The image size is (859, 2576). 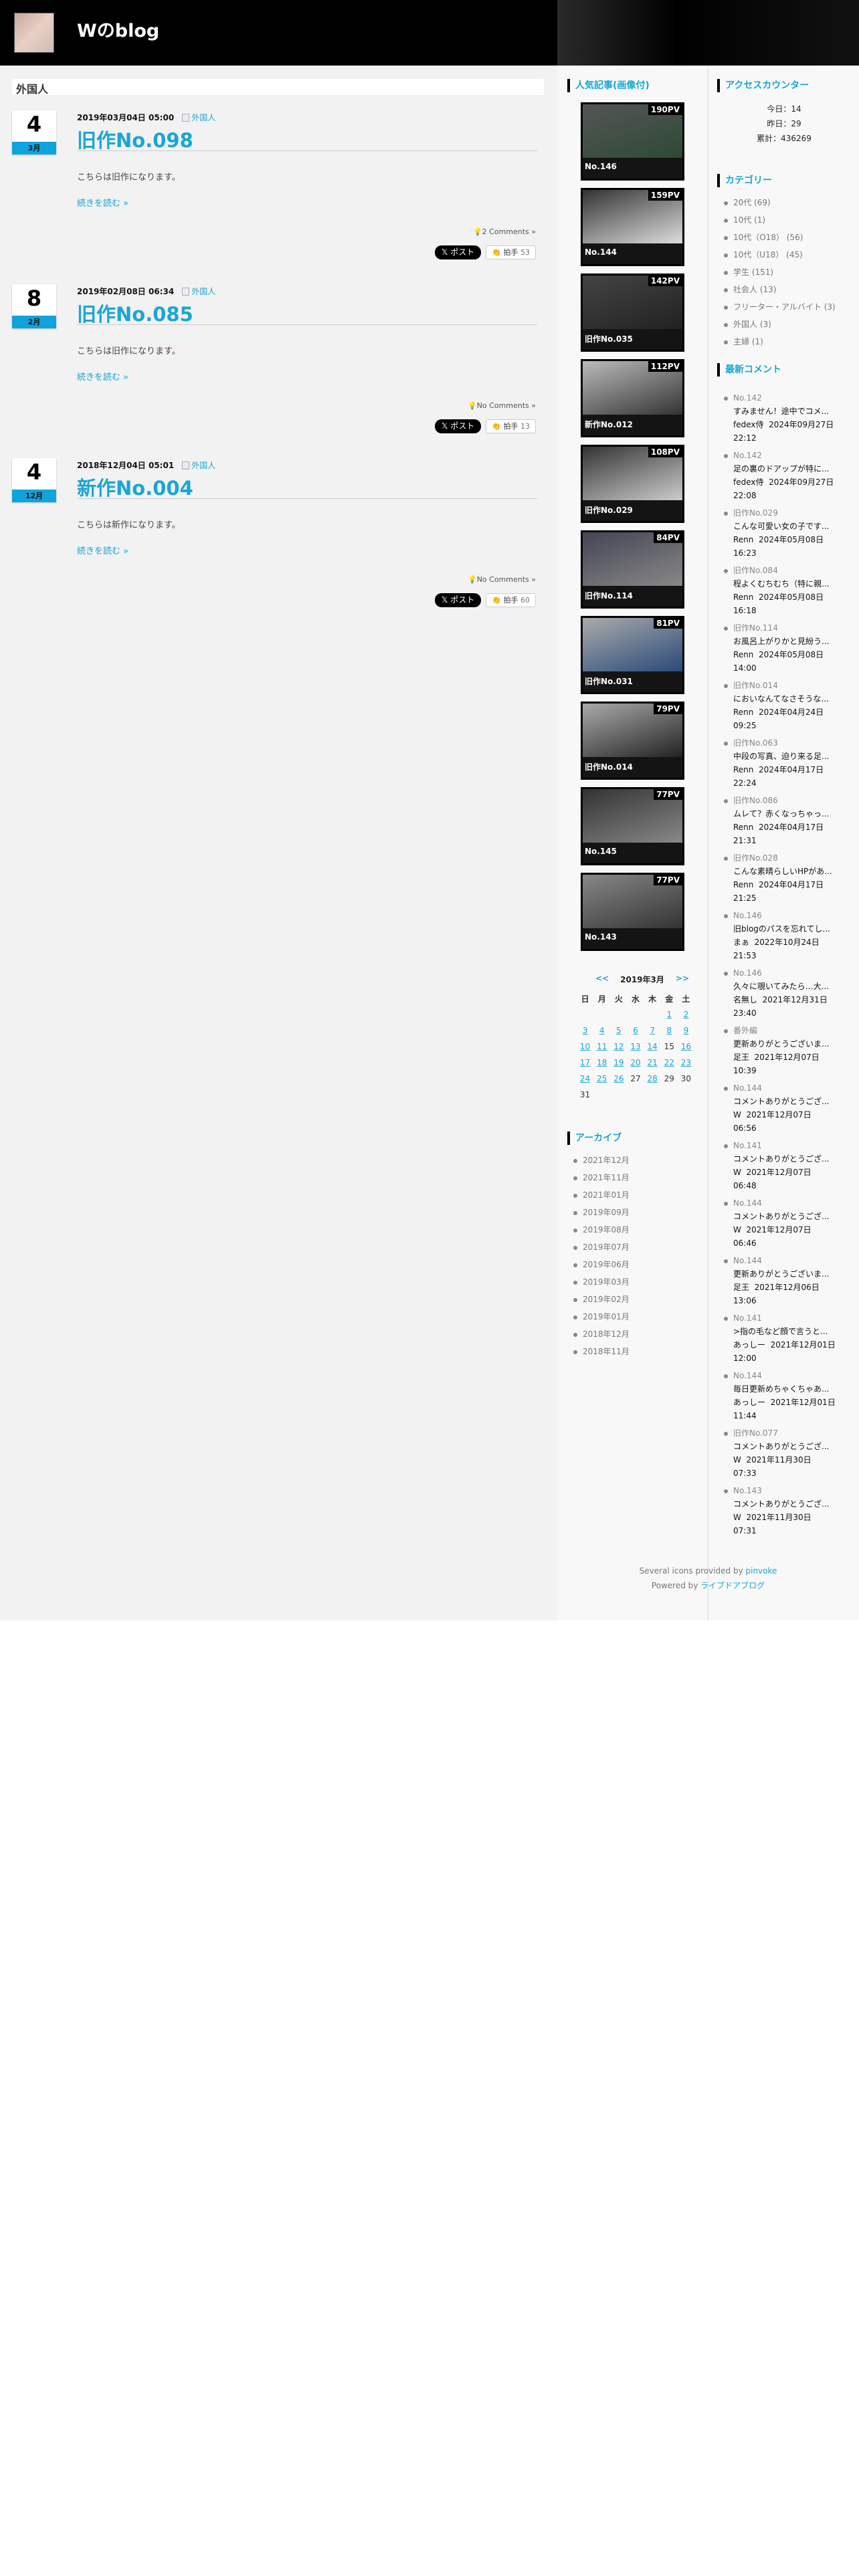 I want to click on comment-post-link: 旧作No.084, so click(x=755, y=570).